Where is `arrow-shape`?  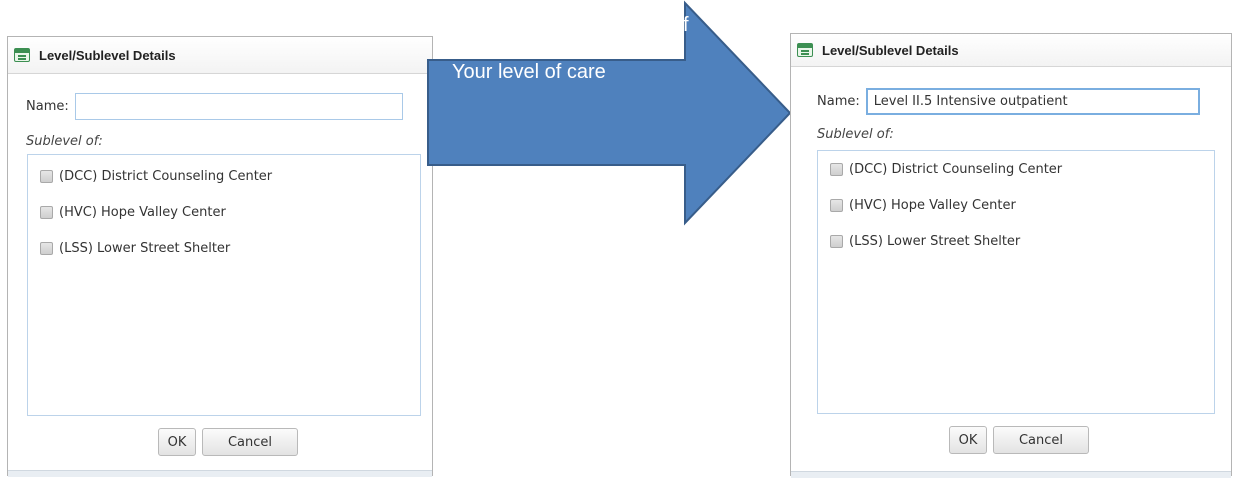 arrow-shape is located at coordinates (609, 113).